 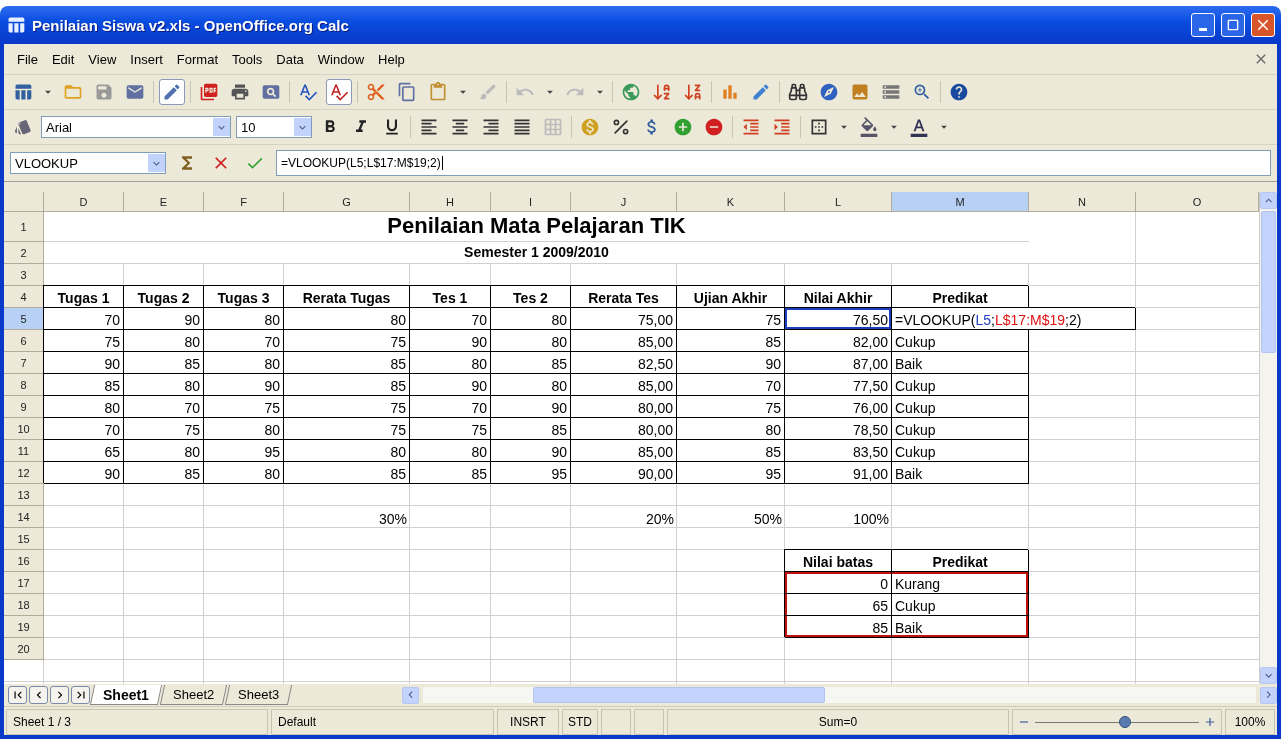 What do you see at coordinates (347, 202) in the screenshot?
I see `column-header: G` at bounding box center [347, 202].